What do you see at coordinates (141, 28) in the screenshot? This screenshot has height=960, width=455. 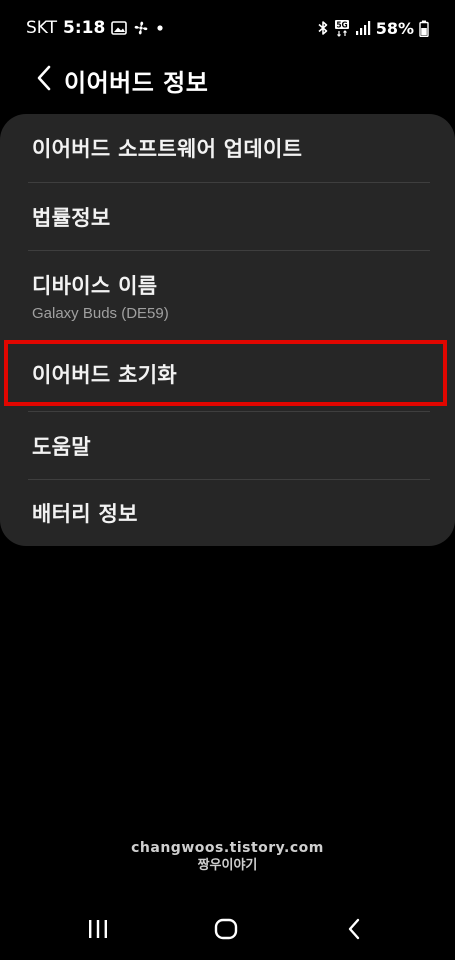 I see `fan-icon` at bounding box center [141, 28].